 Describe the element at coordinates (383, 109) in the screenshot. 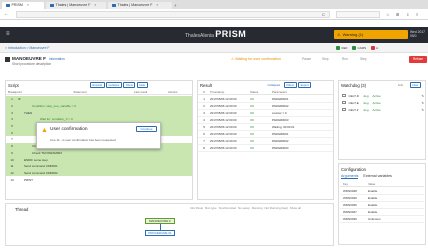

I see `watchdog-row: CELT-F deg Active ✎` at that location.